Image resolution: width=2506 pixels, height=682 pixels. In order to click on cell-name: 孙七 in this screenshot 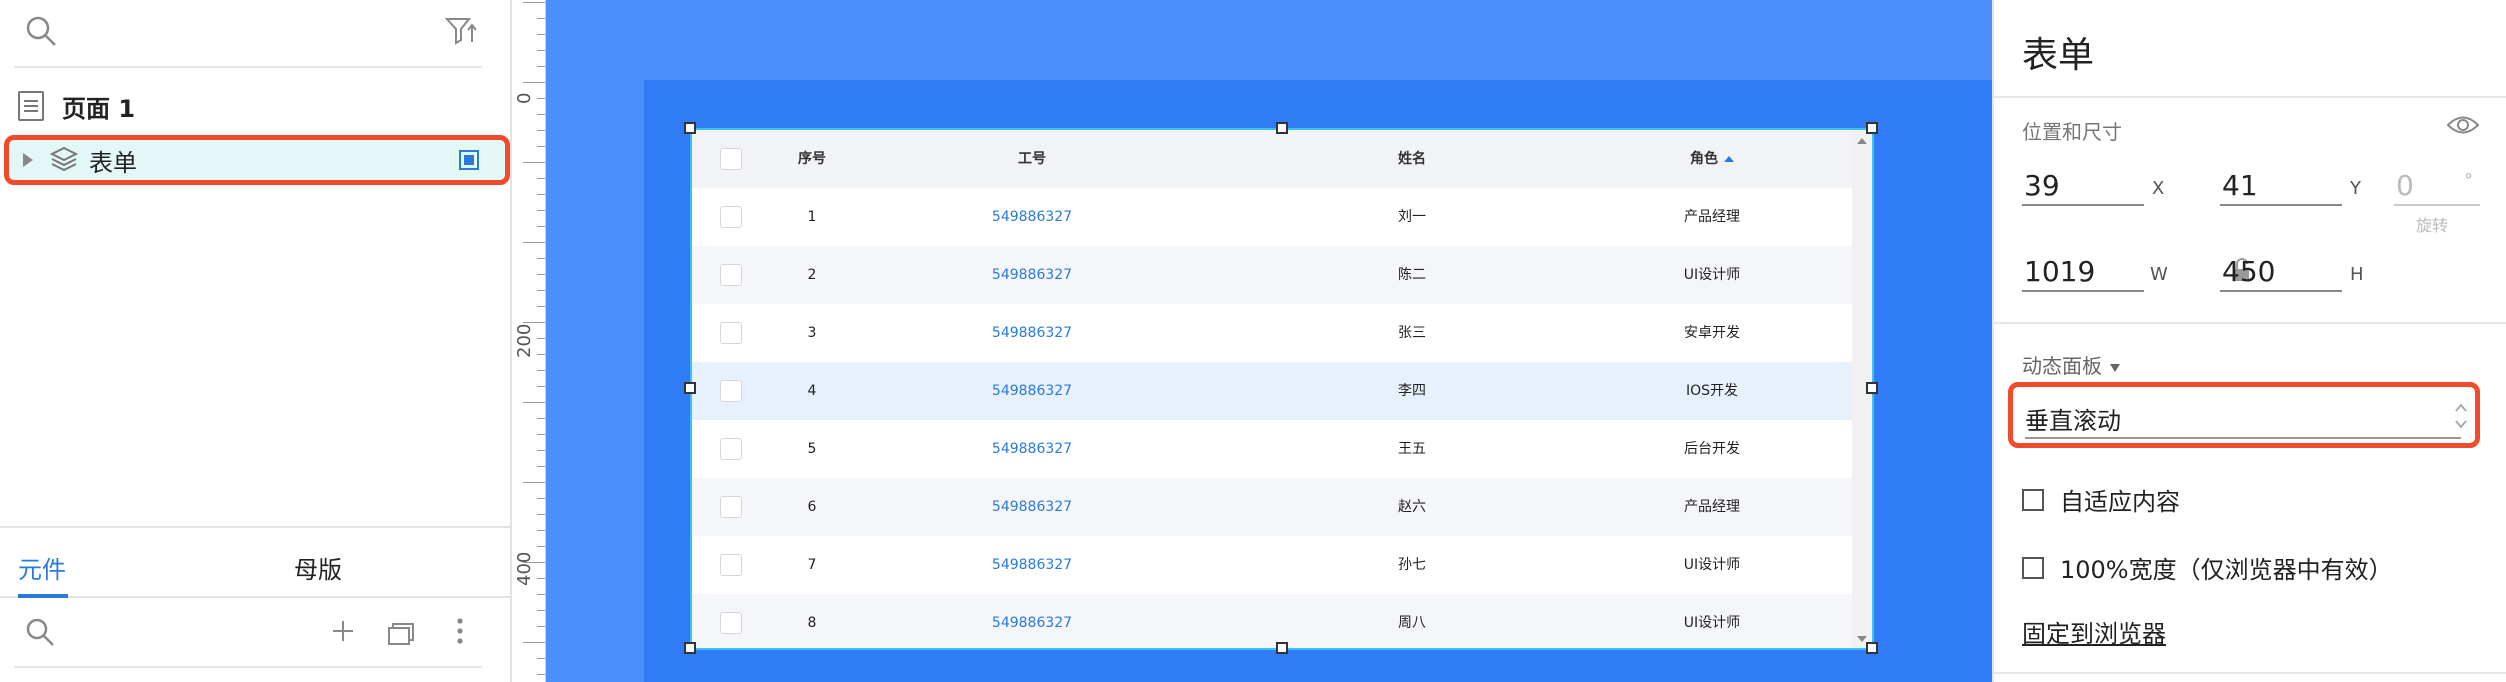, I will do `click(1412, 565)`.